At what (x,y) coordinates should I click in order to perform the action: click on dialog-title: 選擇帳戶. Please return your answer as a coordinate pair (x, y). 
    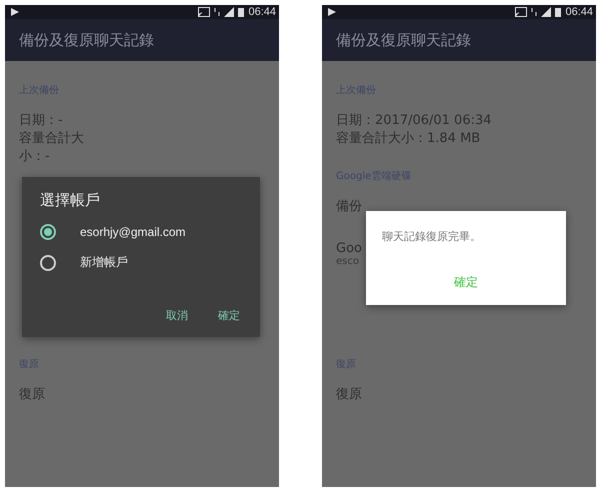
    Looking at the image, I should click on (70, 200).